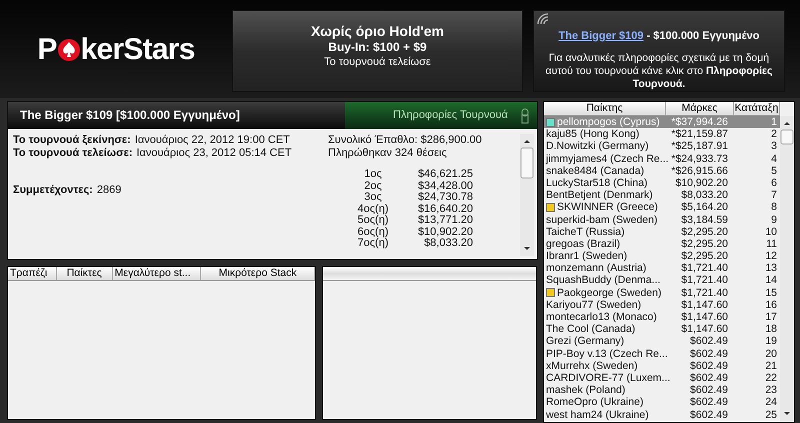 This screenshot has height=423, width=800. I want to click on player-row: SKWINNER (Greece) $5,164.20 8, so click(662, 207).